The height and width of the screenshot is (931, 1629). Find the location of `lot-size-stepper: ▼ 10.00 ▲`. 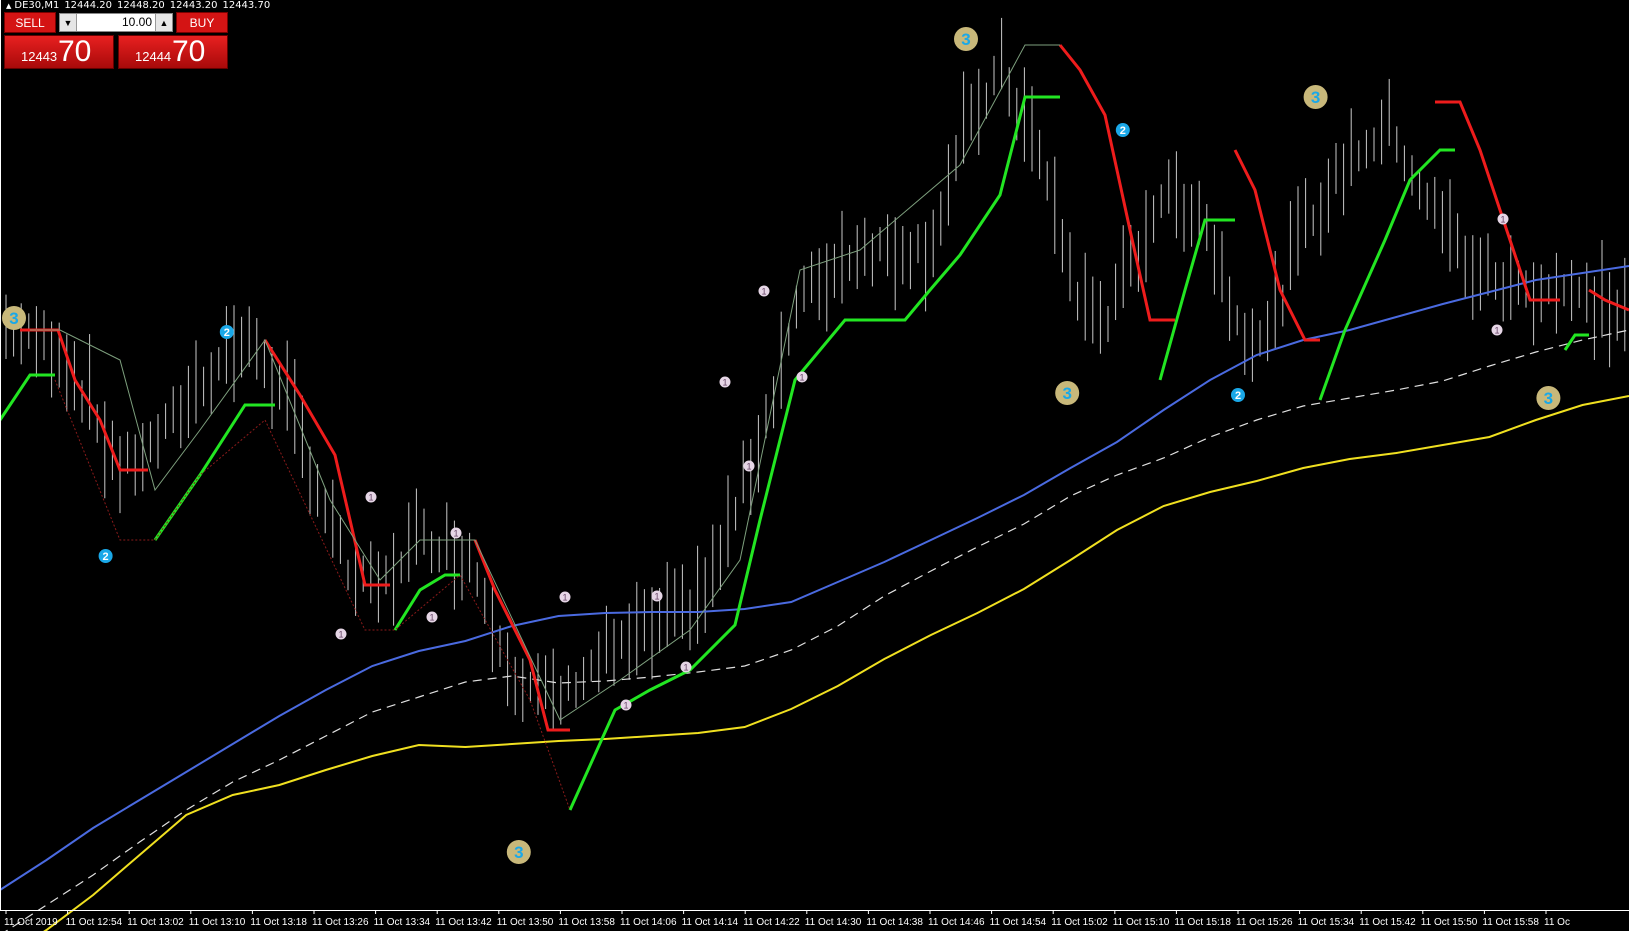

lot-size-stepper: ▼ 10.00 ▲ is located at coordinates (116, 22).